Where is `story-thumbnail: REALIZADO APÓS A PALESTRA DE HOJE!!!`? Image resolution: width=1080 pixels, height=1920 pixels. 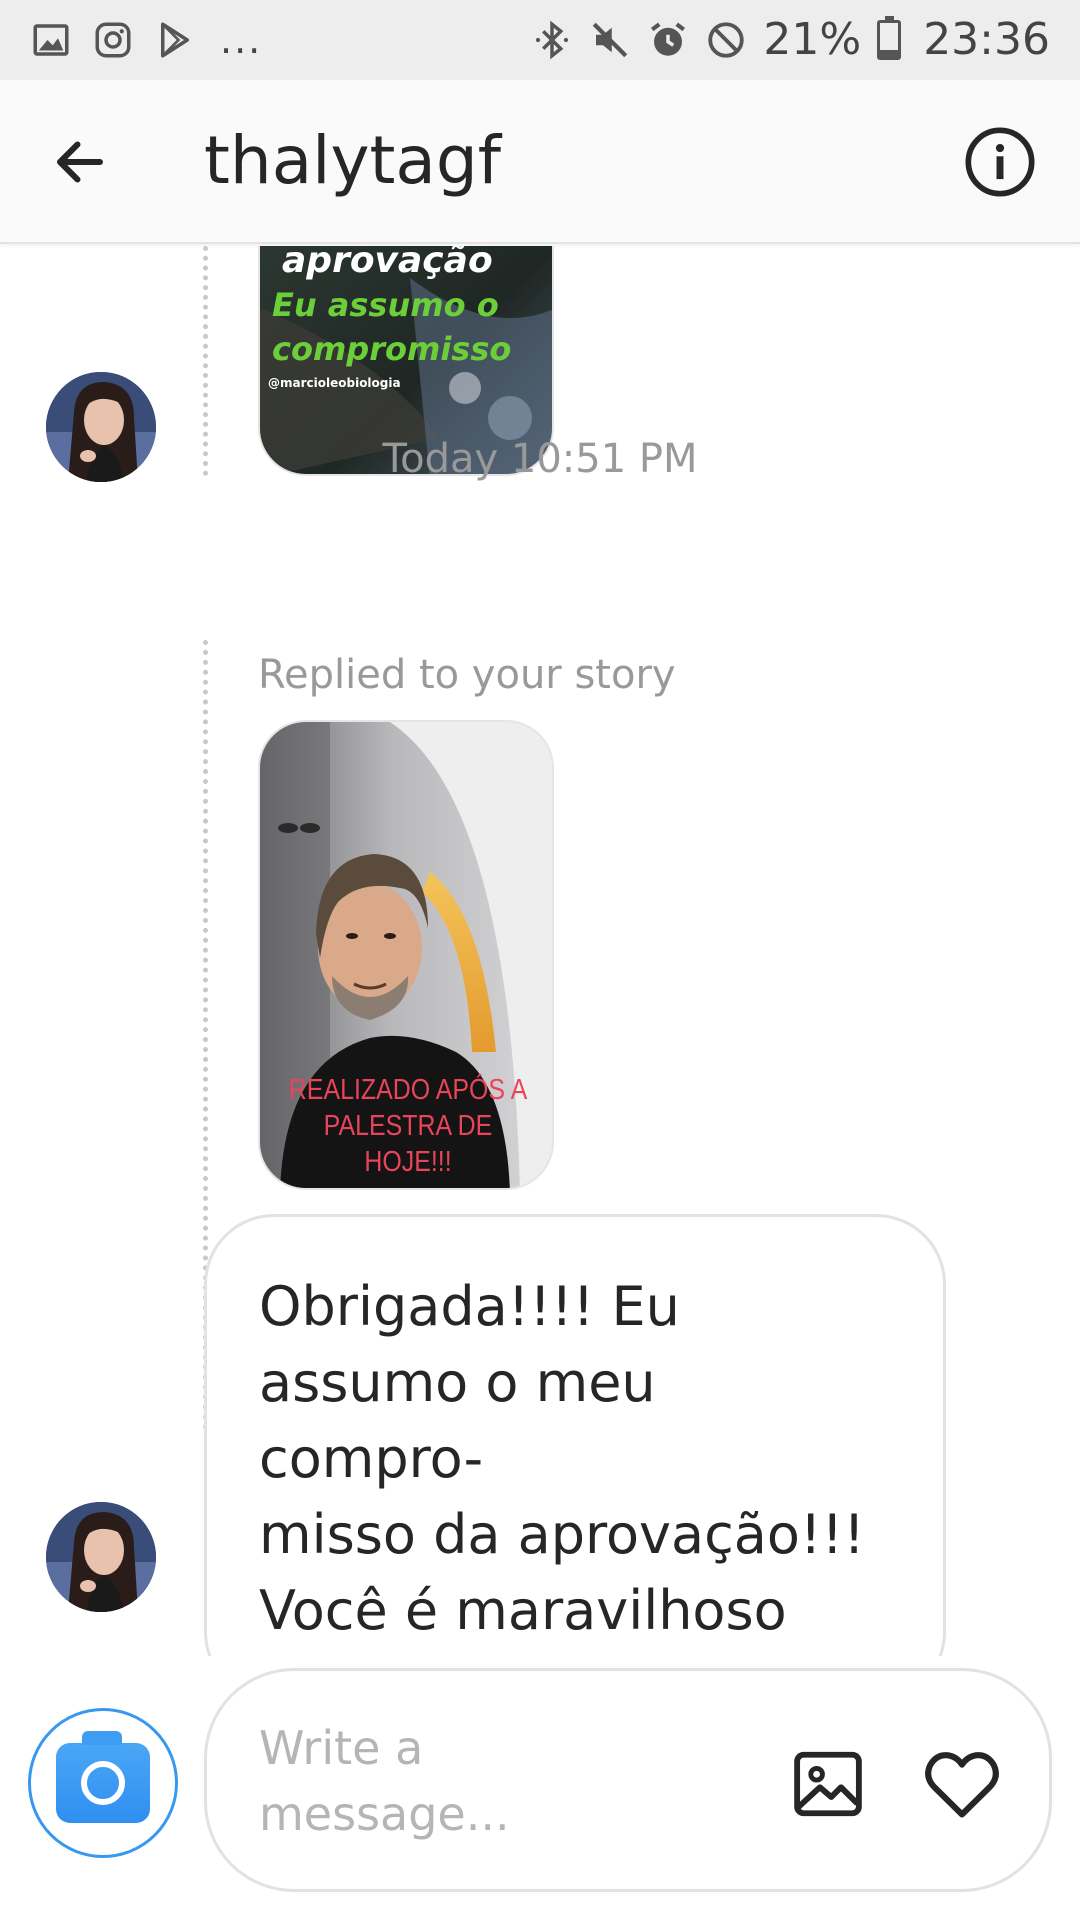 story-thumbnail: REALIZADO APÓS A PALESTRA DE HOJE!!! is located at coordinates (406, 955).